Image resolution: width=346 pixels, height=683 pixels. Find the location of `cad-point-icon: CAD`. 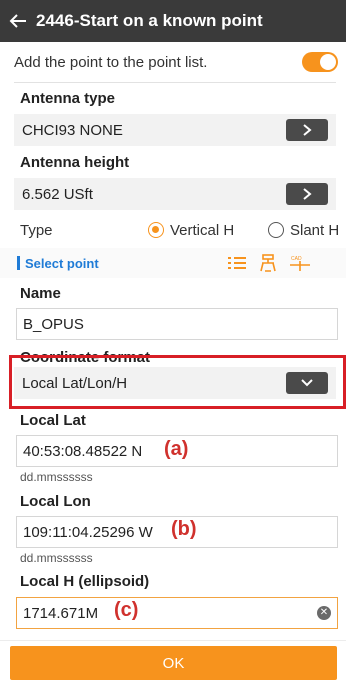

cad-point-icon: CAD is located at coordinates (300, 263).